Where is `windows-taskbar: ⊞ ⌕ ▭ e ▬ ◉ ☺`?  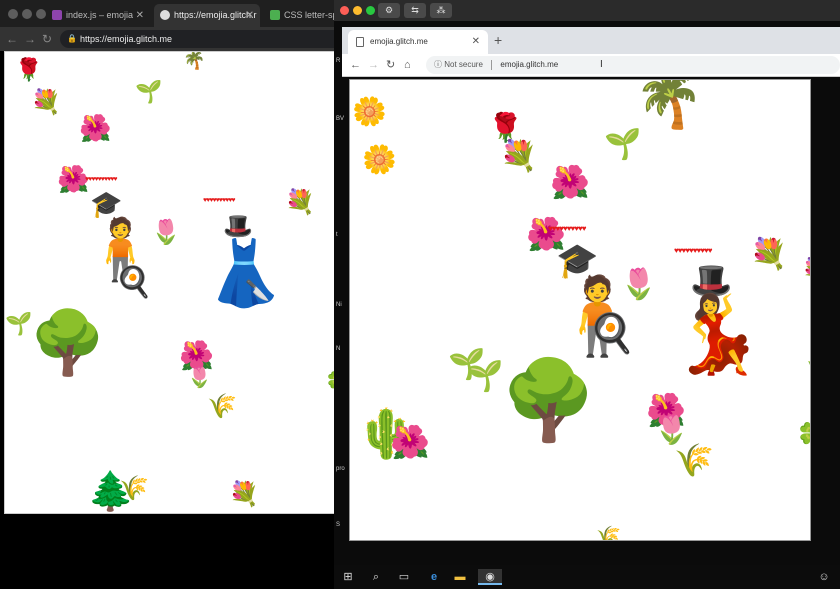 windows-taskbar: ⊞ ⌕ ▭ e ▬ ◉ ☺ is located at coordinates (587, 577).